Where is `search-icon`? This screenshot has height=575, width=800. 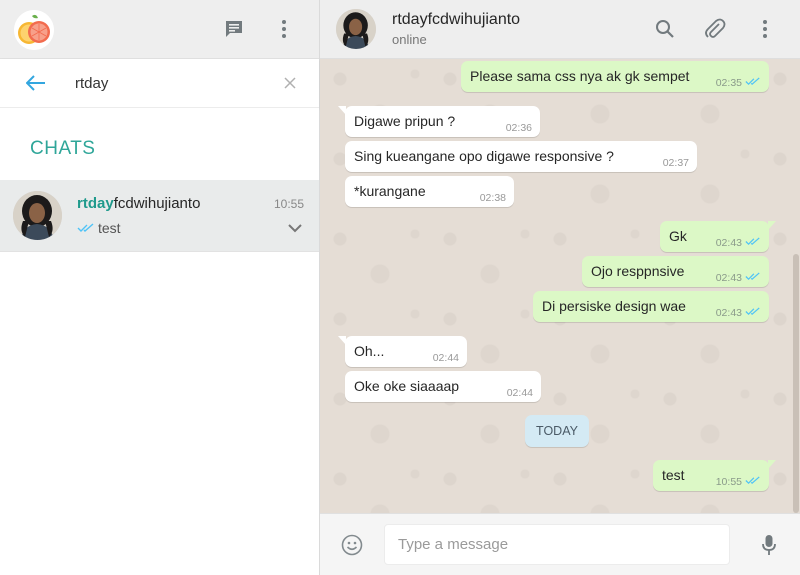 search-icon is located at coordinates (665, 29).